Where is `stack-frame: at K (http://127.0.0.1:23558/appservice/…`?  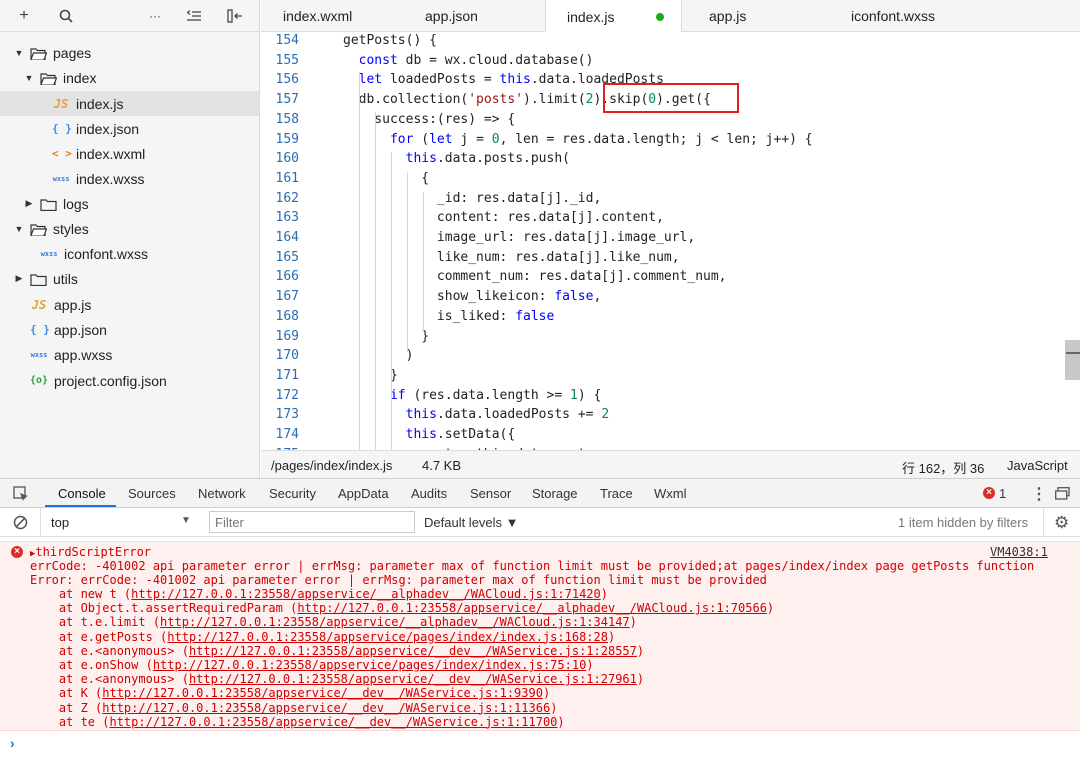 stack-frame: at K (http://127.0.0.1:23558/appservice/… is located at coordinates (290, 693).